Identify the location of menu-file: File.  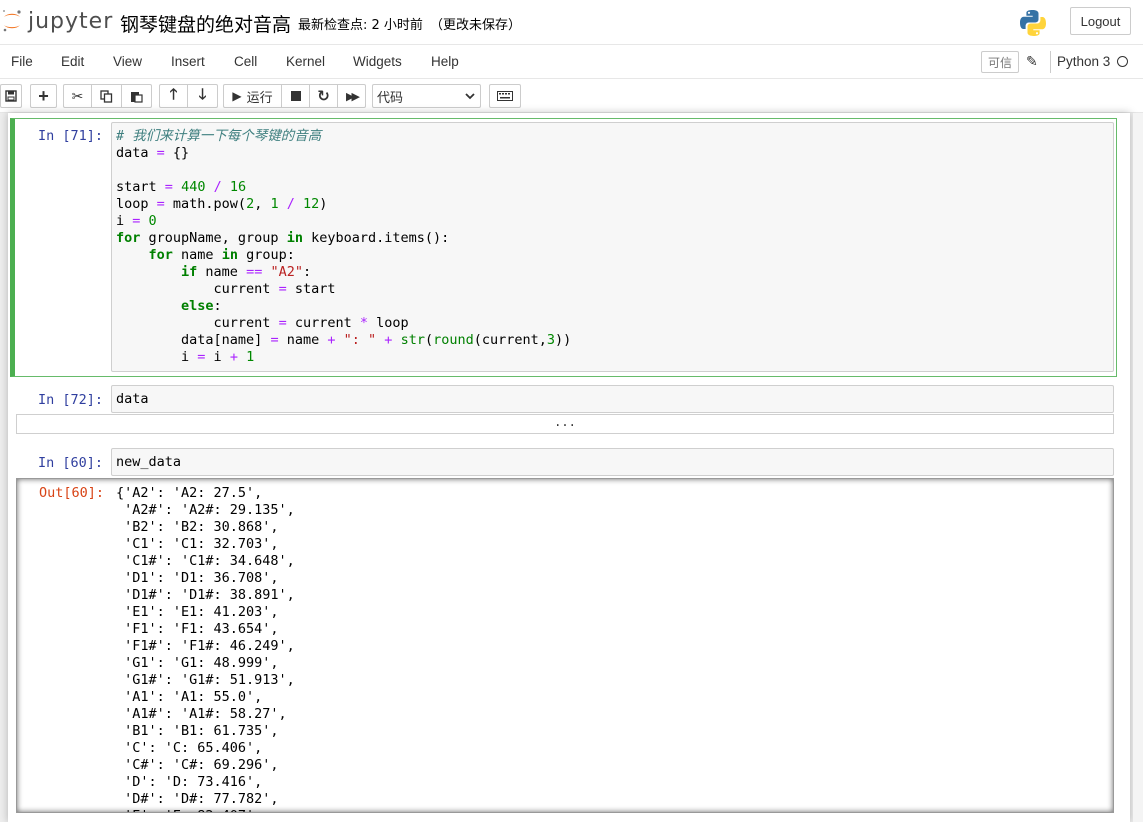
(22, 61).